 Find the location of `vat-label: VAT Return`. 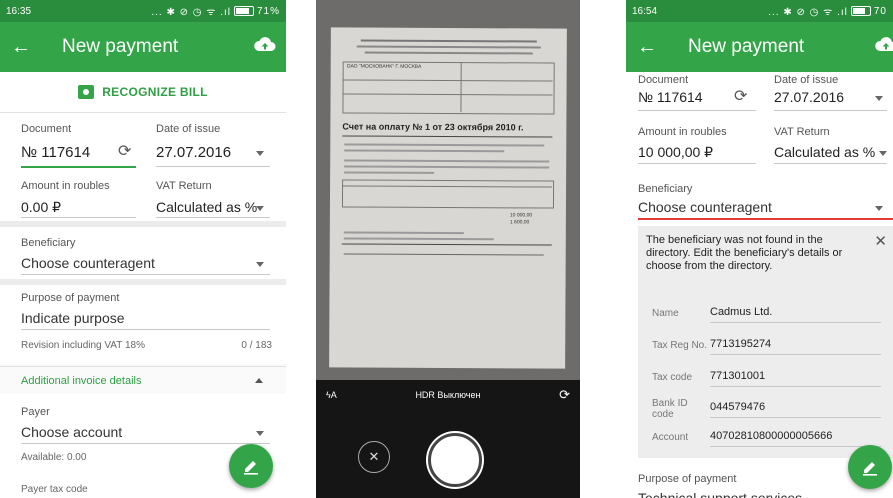

vat-label: VAT Return is located at coordinates (184, 186).